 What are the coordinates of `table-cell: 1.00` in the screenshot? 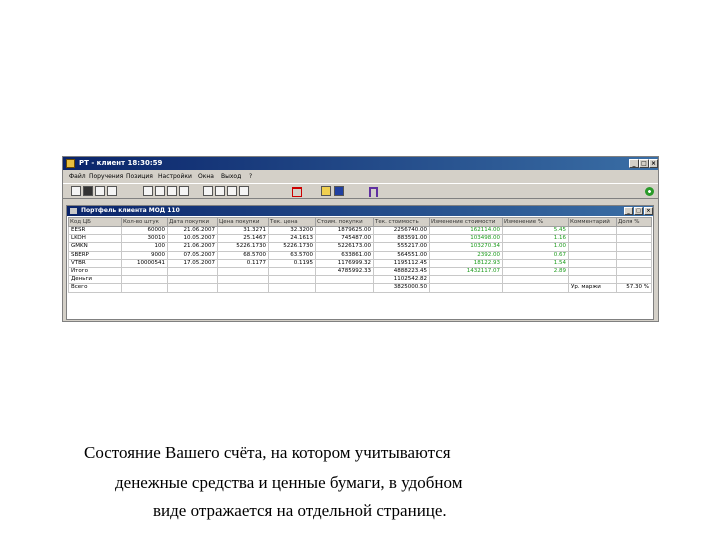 It's located at (535, 247).